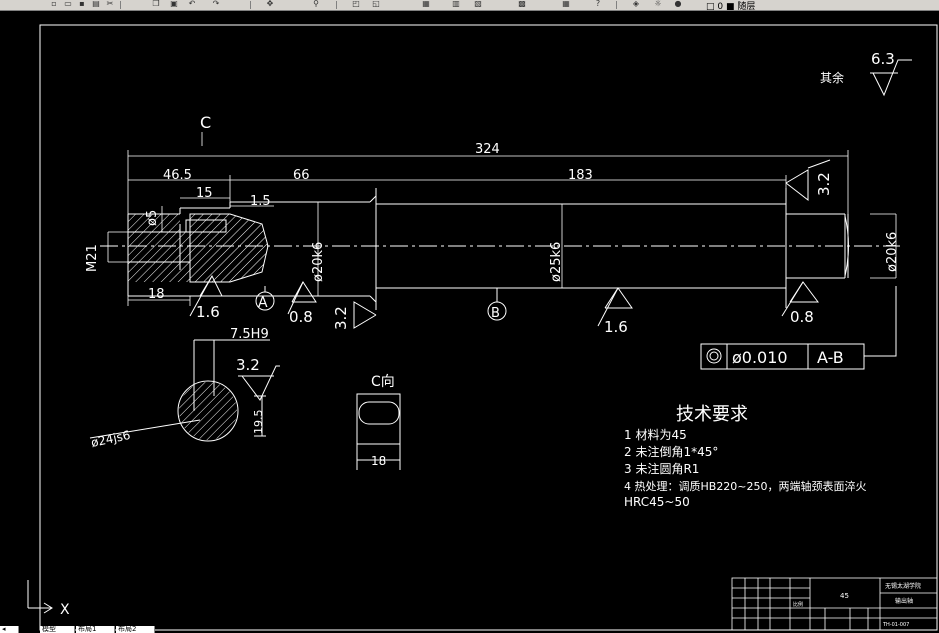 The height and width of the screenshot is (633, 939). Describe the element at coordinates (636, 4) in the screenshot. I see `layer-state-icon: ◈` at that location.